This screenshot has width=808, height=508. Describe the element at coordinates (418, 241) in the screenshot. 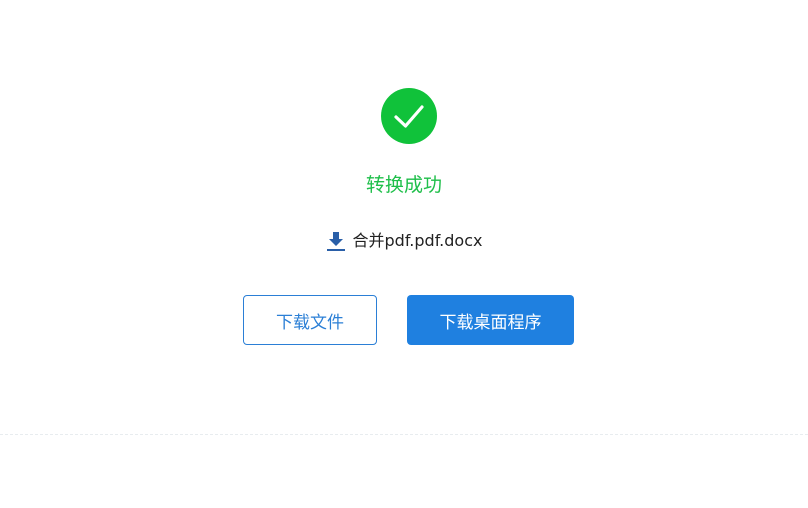

I see `converted-file-name: 合并pdf.pdf.docx` at that location.